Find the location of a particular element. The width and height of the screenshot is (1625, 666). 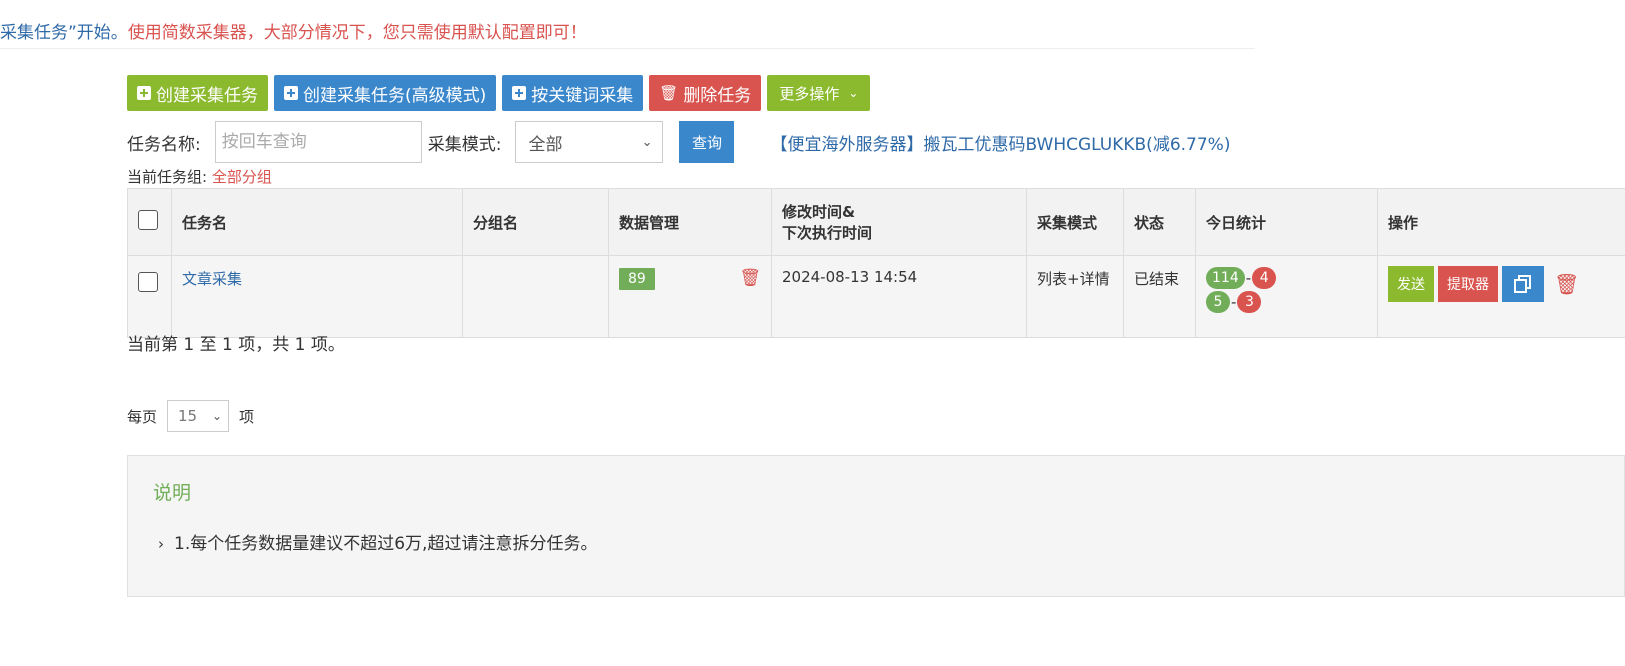

header-time: 修改时间& 下次执行时间 is located at coordinates (899, 222).